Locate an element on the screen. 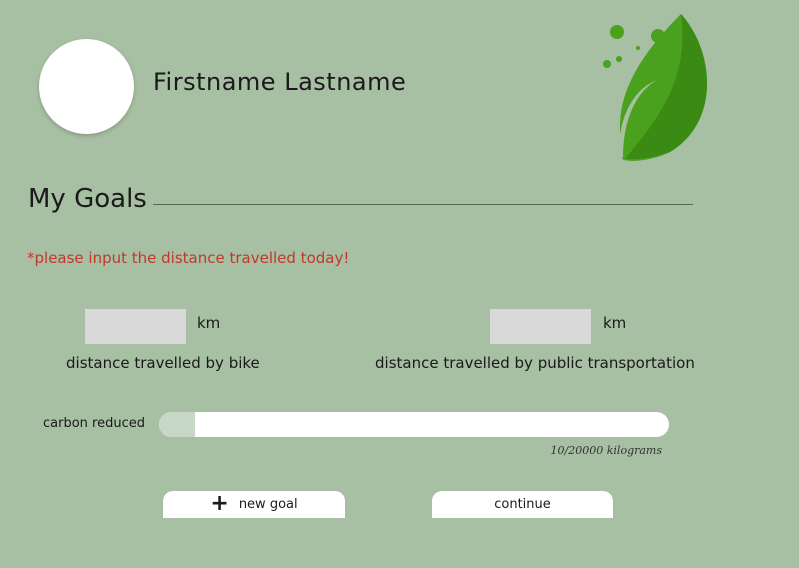 The width and height of the screenshot is (799, 568). continue-label: continue is located at coordinates (522, 504).